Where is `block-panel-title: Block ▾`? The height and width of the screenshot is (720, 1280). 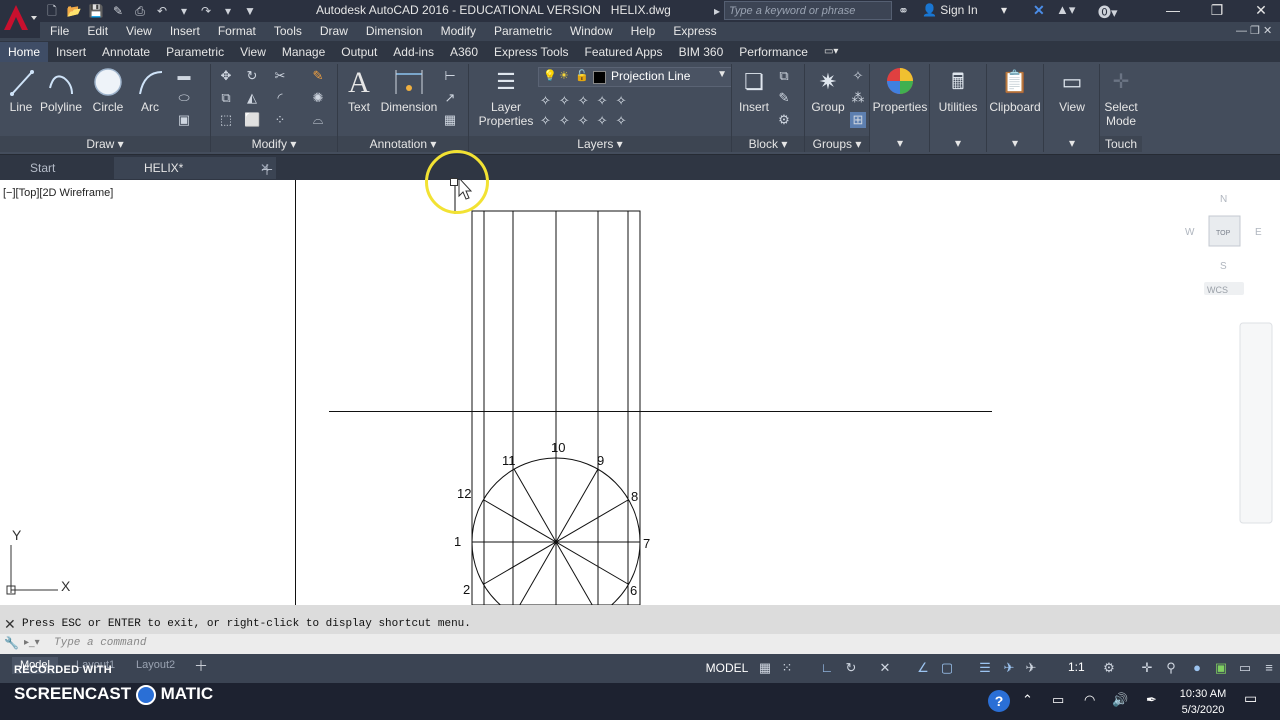 block-panel-title: Block ▾ is located at coordinates (768, 144).